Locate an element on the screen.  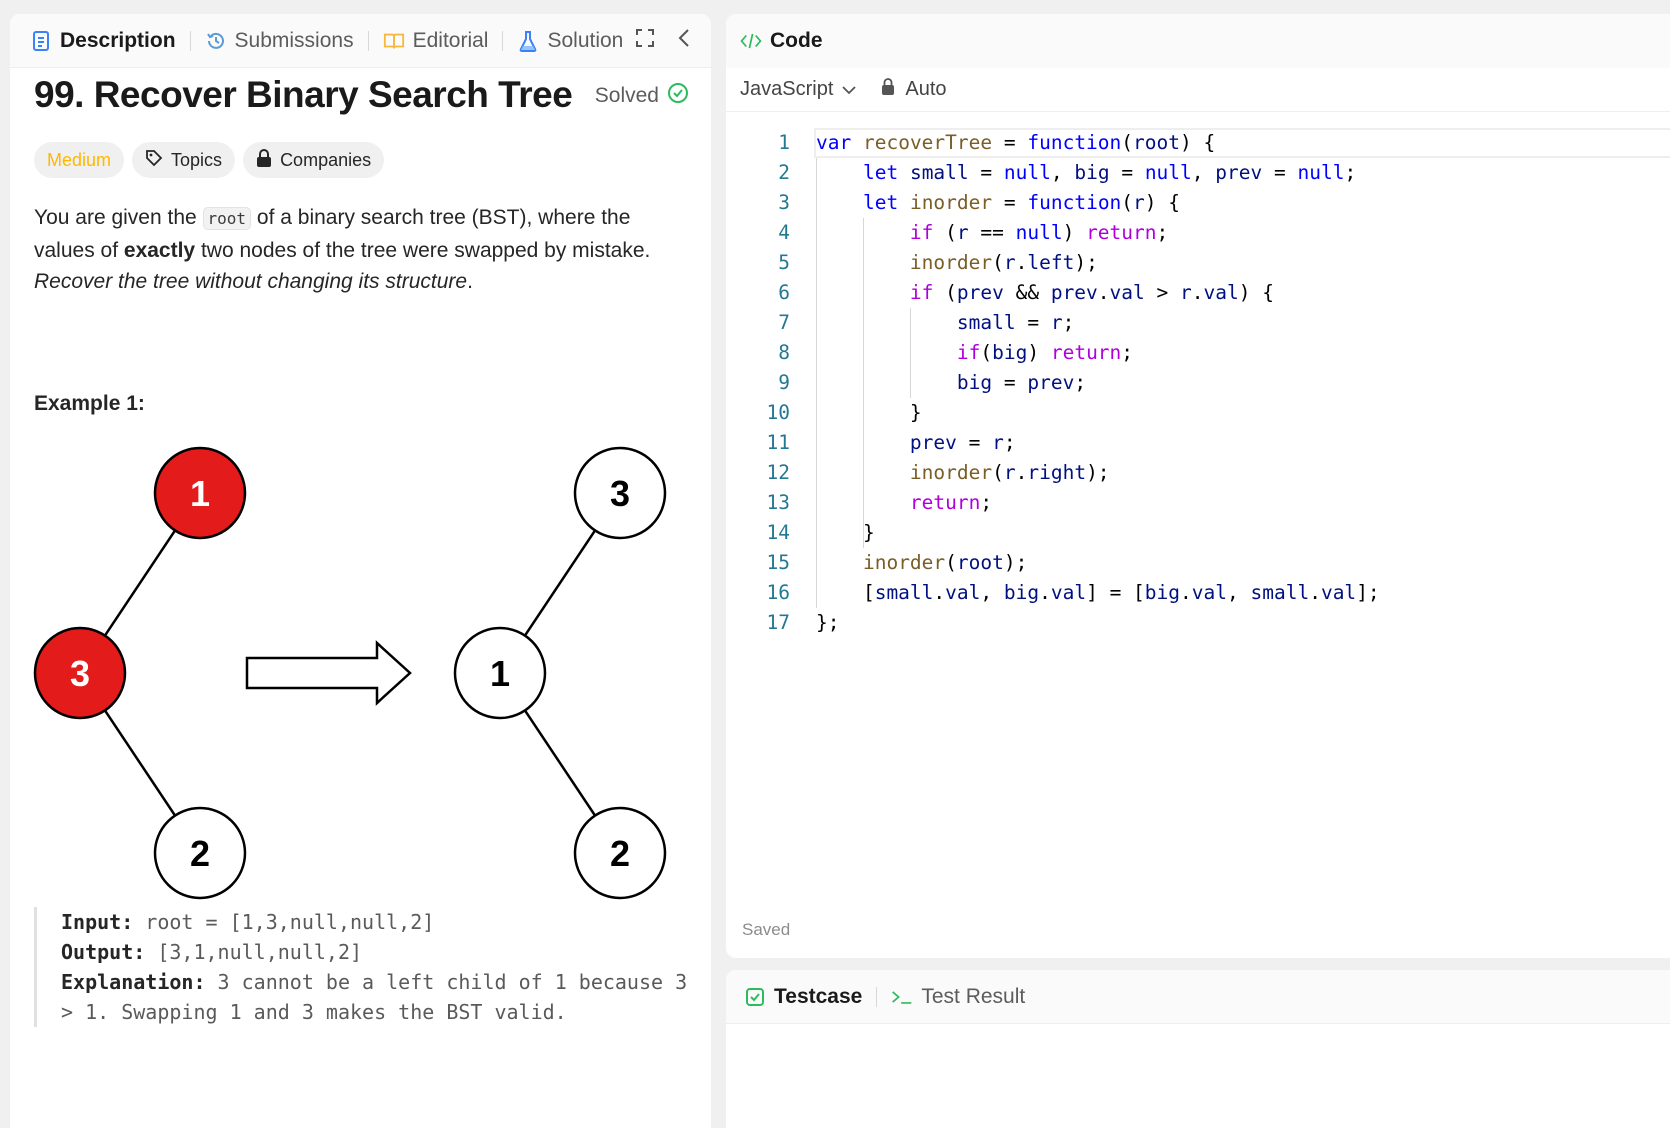
code-tabbar: Code is located at coordinates (1198, 41).